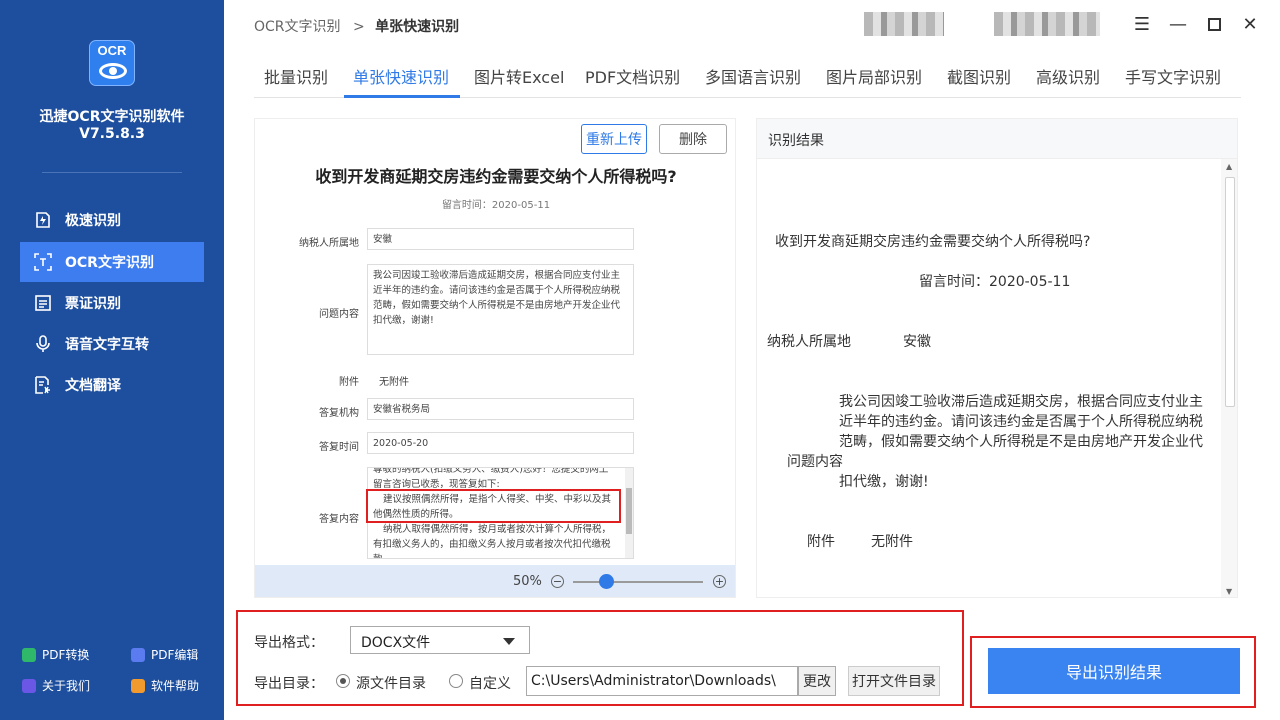  I want to click on radio-custom-dir-label: 自定义, so click(490, 683).